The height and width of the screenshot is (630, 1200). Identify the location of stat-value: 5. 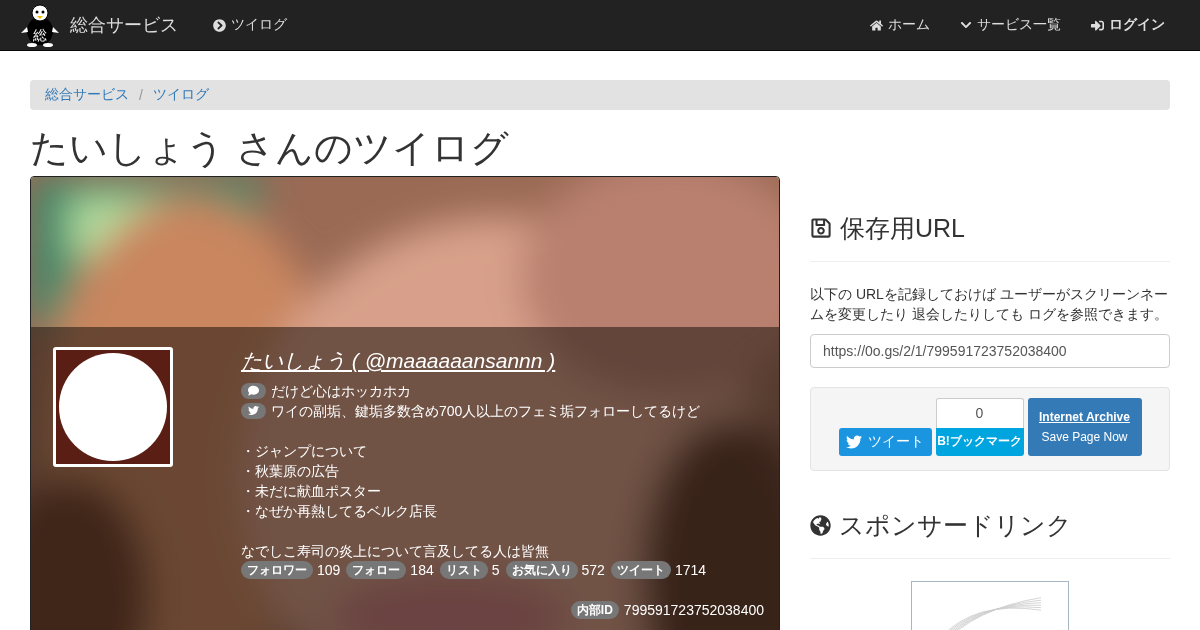
(495, 569).